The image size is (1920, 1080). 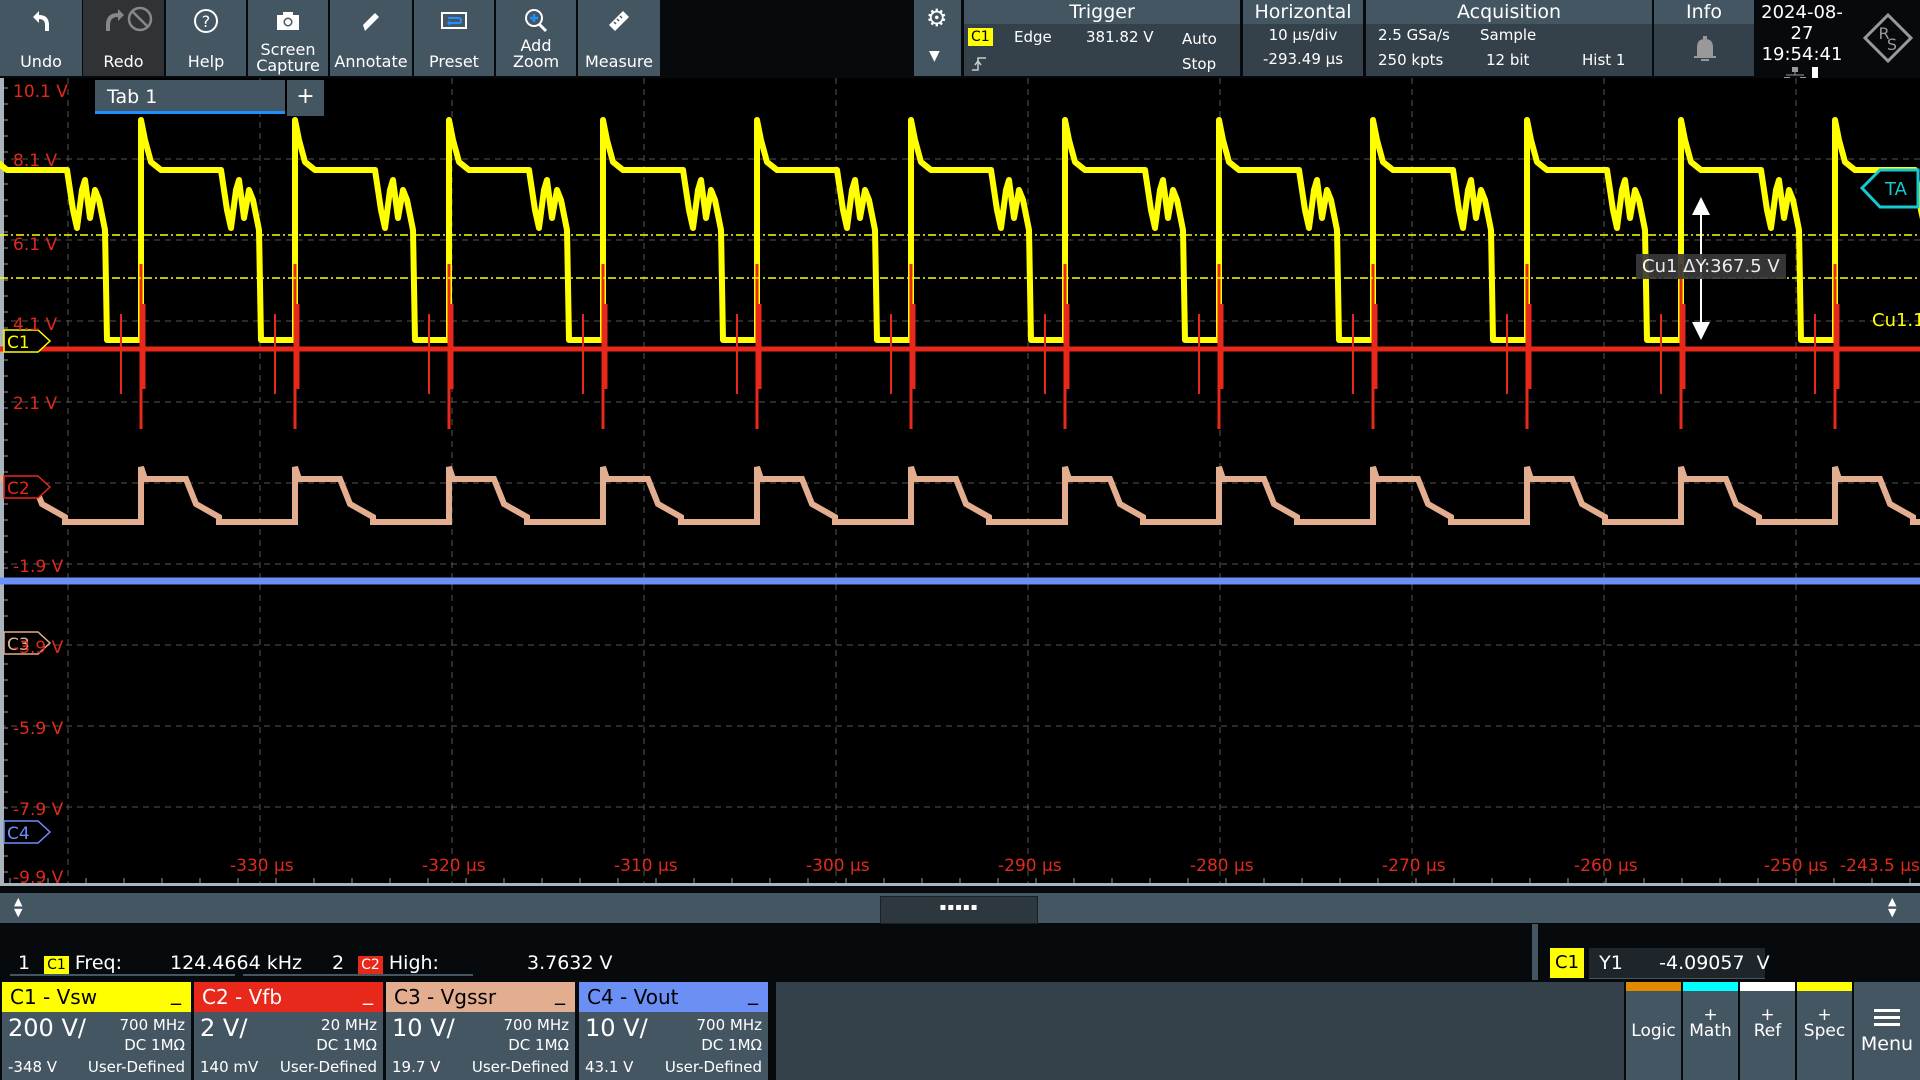 What do you see at coordinates (1701, 206) in the screenshot?
I see `cursor-arrow-up-icon` at bounding box center [1701, 206].